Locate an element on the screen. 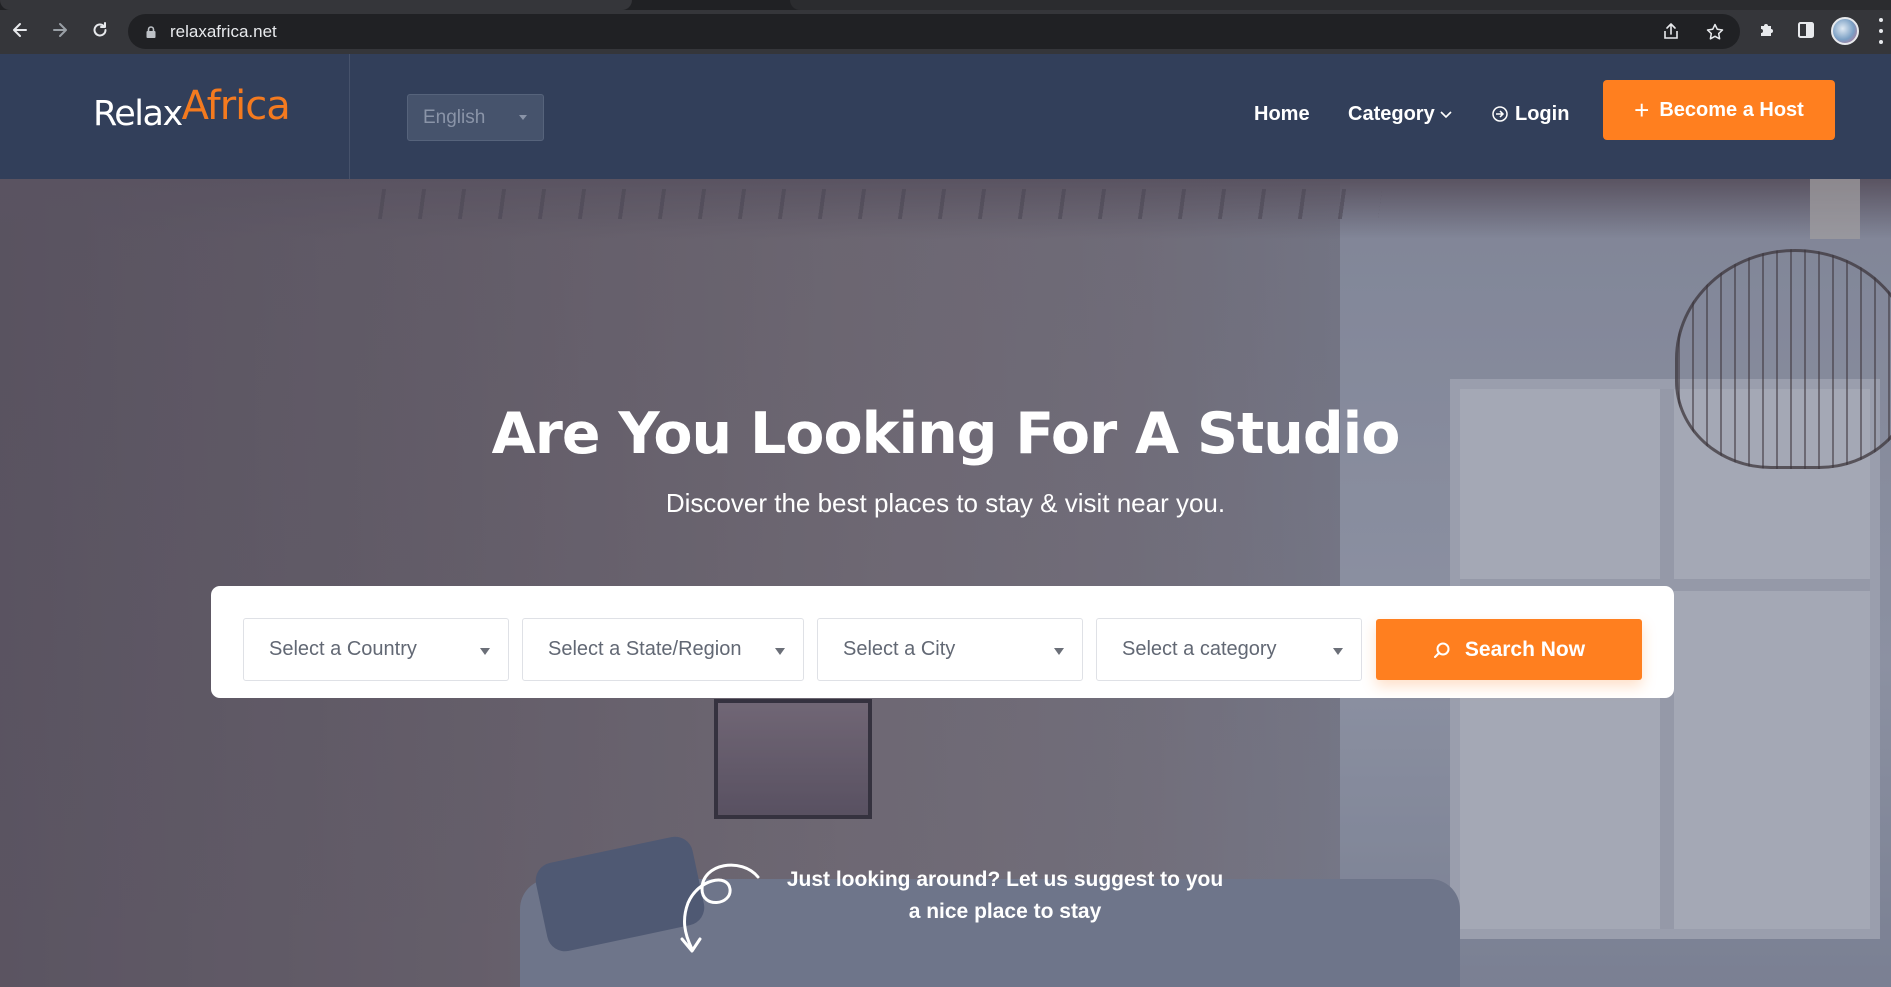 Image resolution: width=1891 pixels, height=987 pixels. nav-category-label: Category is located at coordinates (1391, 113).